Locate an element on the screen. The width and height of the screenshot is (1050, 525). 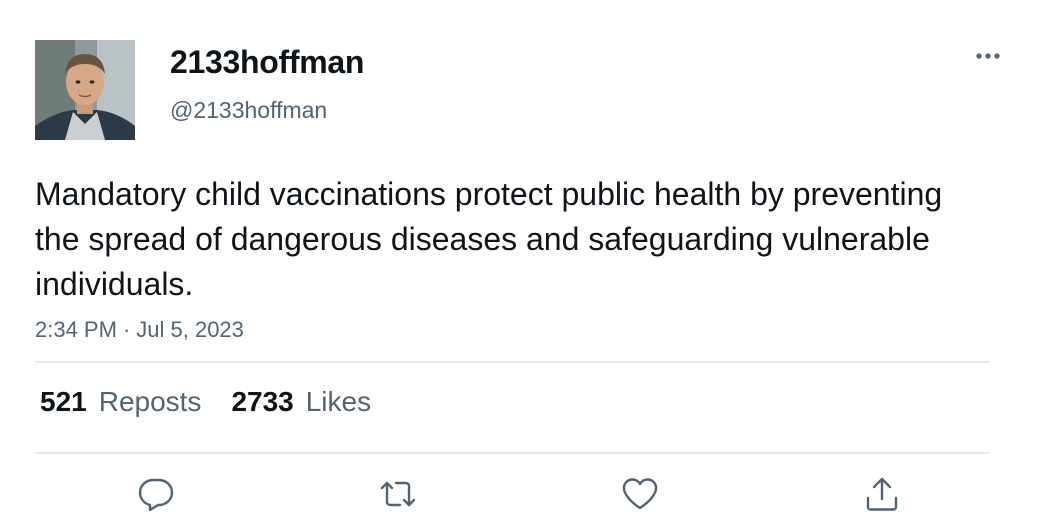
timestamp-time: 2:34 PM is located at coordinates (76, 329).